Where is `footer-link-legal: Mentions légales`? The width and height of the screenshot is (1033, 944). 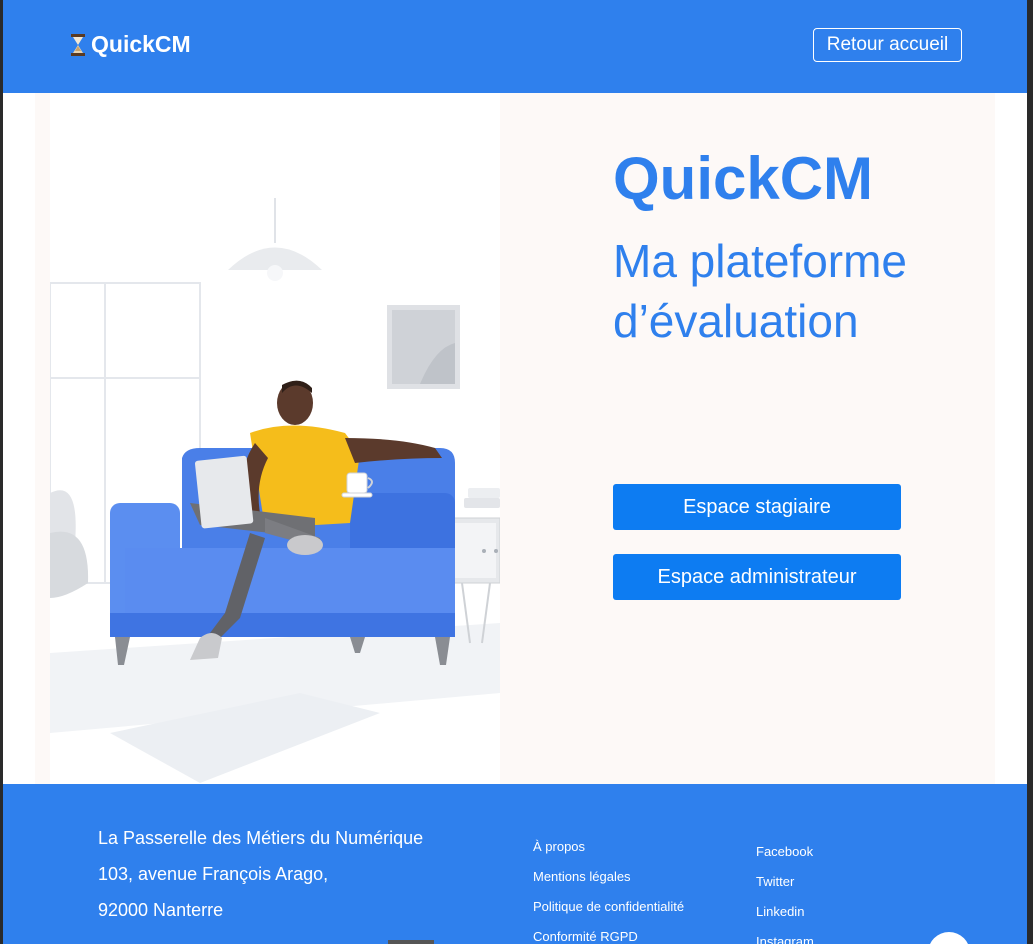 footer-link-legal: Mentions légales is located at coordinates (582, 876).